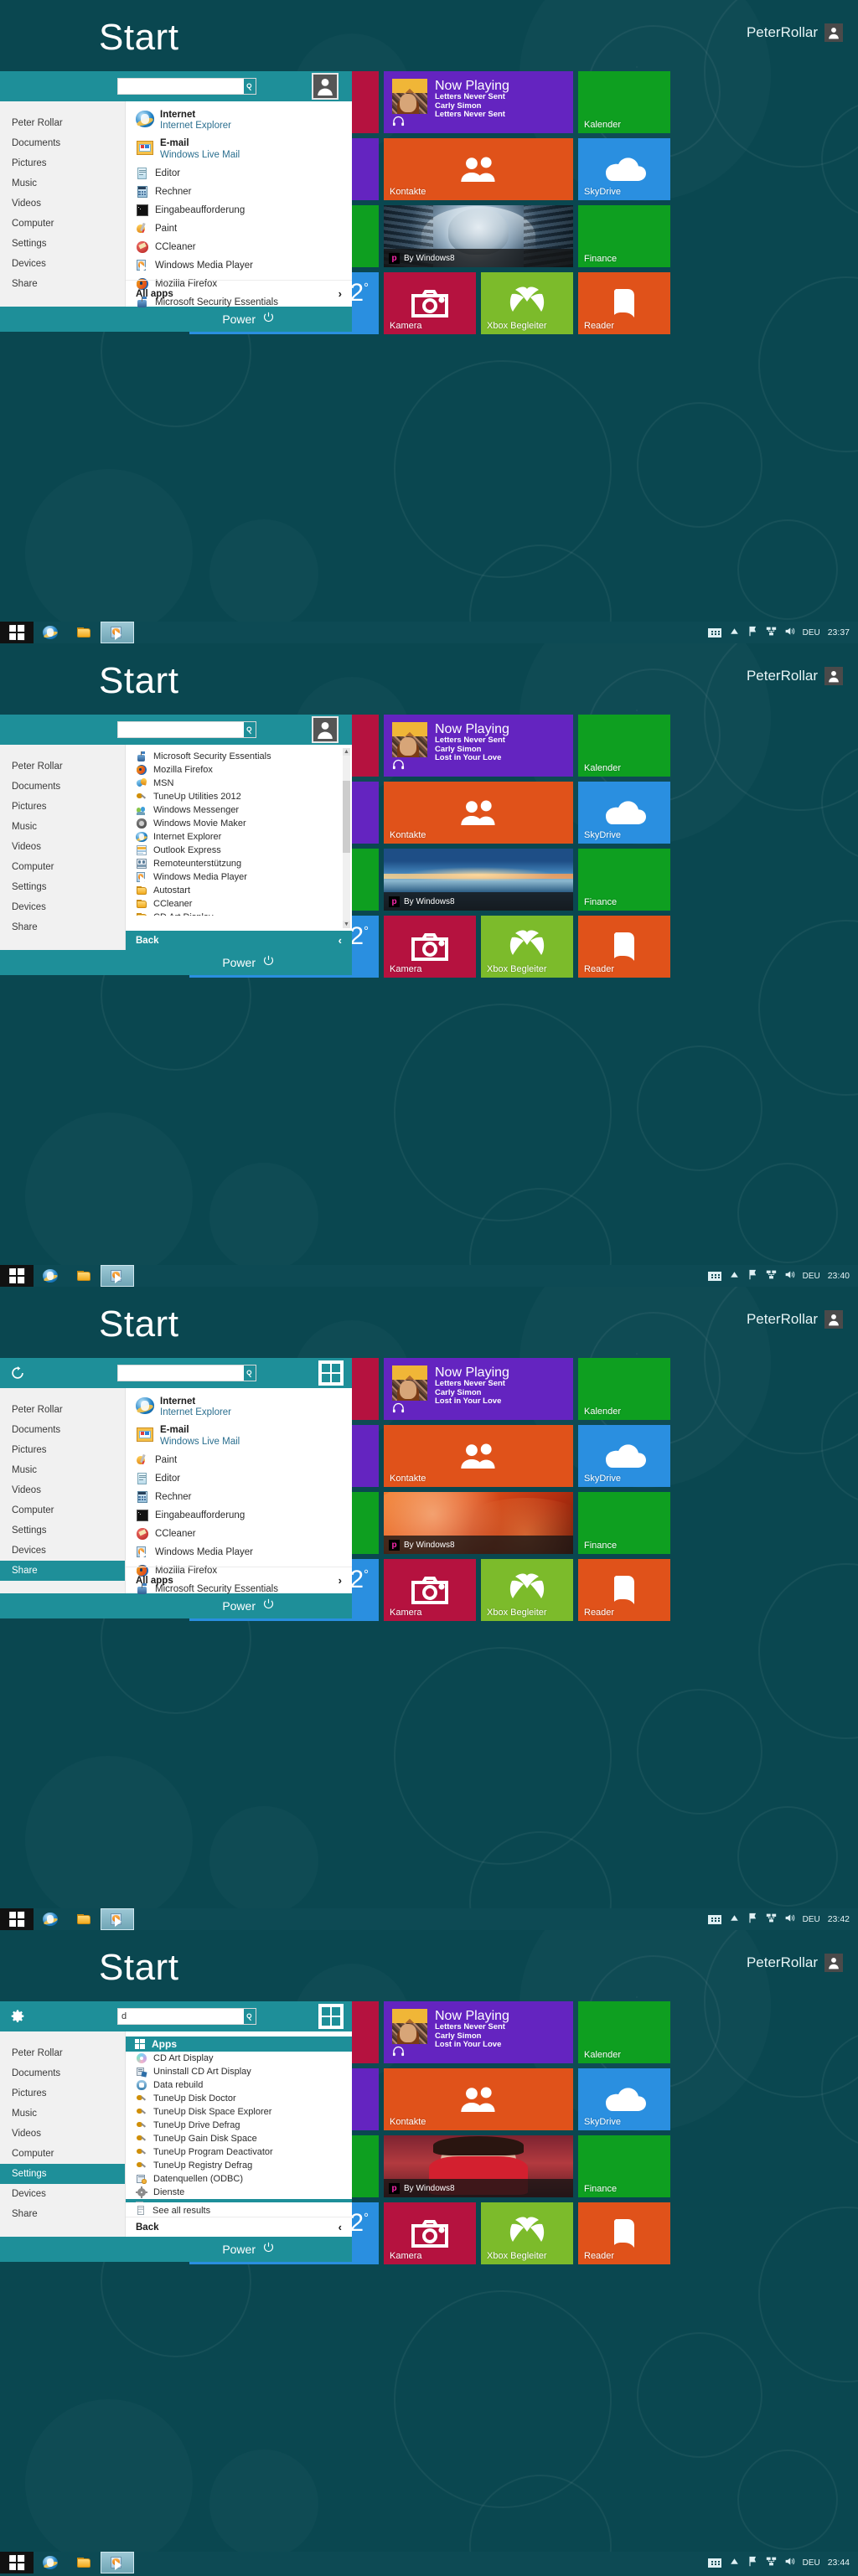 The width and height of the screenshot is (858, 2576). I want to click on scrollbar-thumb, so click(346, 816).